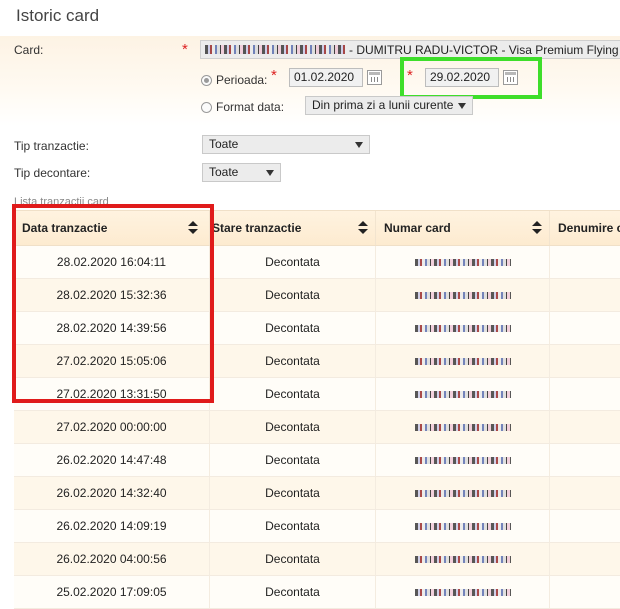  What do you see at coordinates (417, 228) in the screenshot?
I see `column-header-label: Numar card` at bounding box center [417, 228].